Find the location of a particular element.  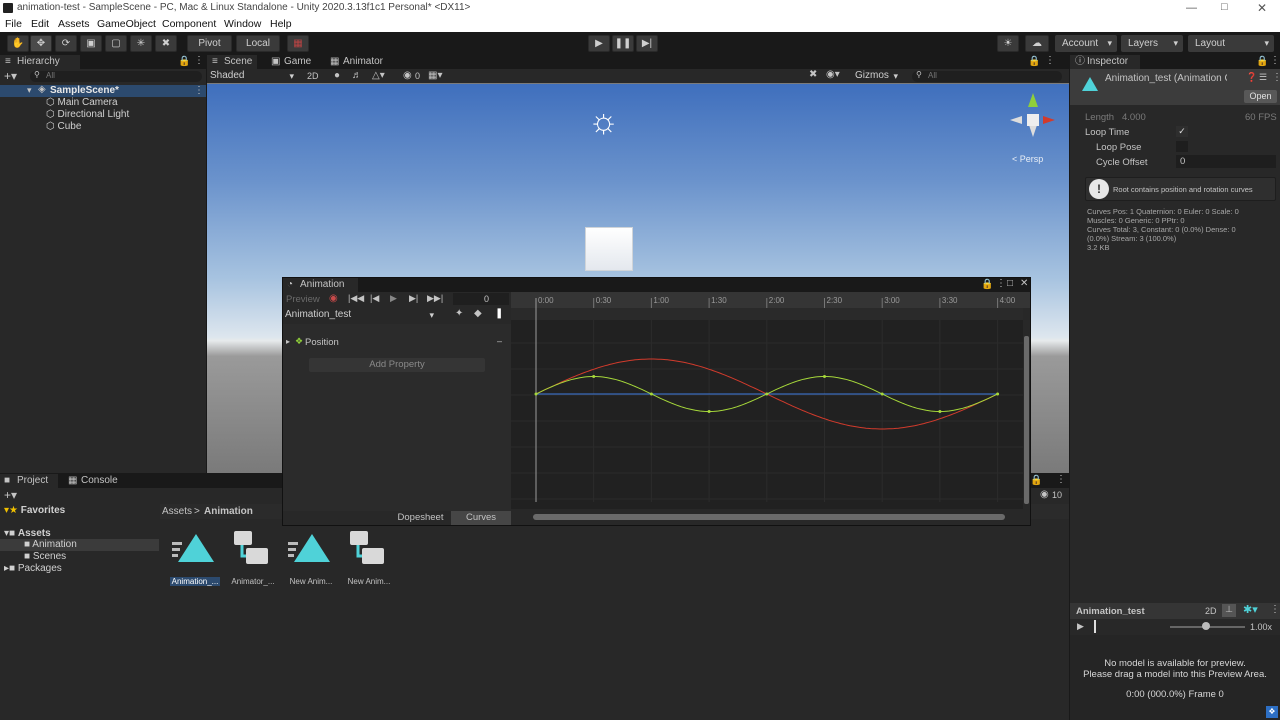

help-icon: ❓ is located at coordinates (1251, 77).